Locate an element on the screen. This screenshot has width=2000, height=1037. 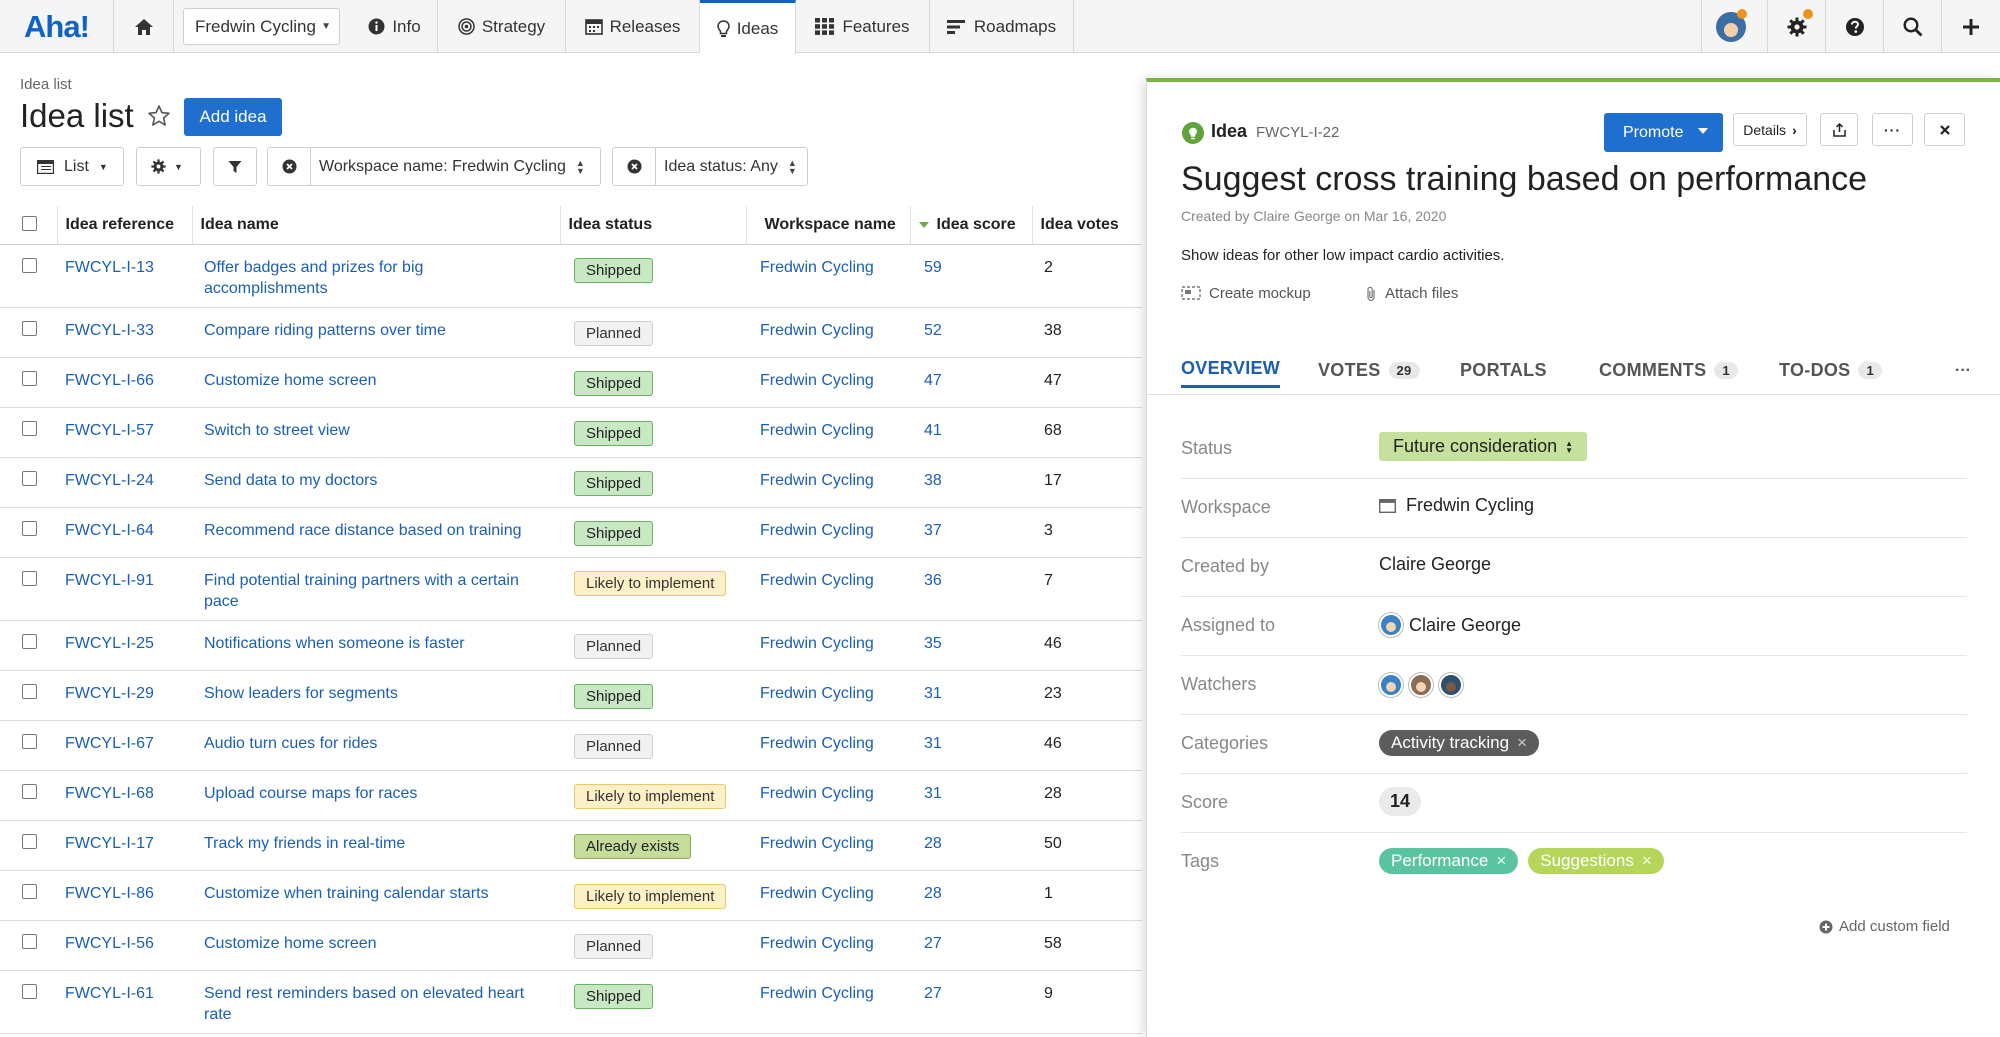
idea-reference-link: FWCYL-I-57 is located at coordinates (109, 430).